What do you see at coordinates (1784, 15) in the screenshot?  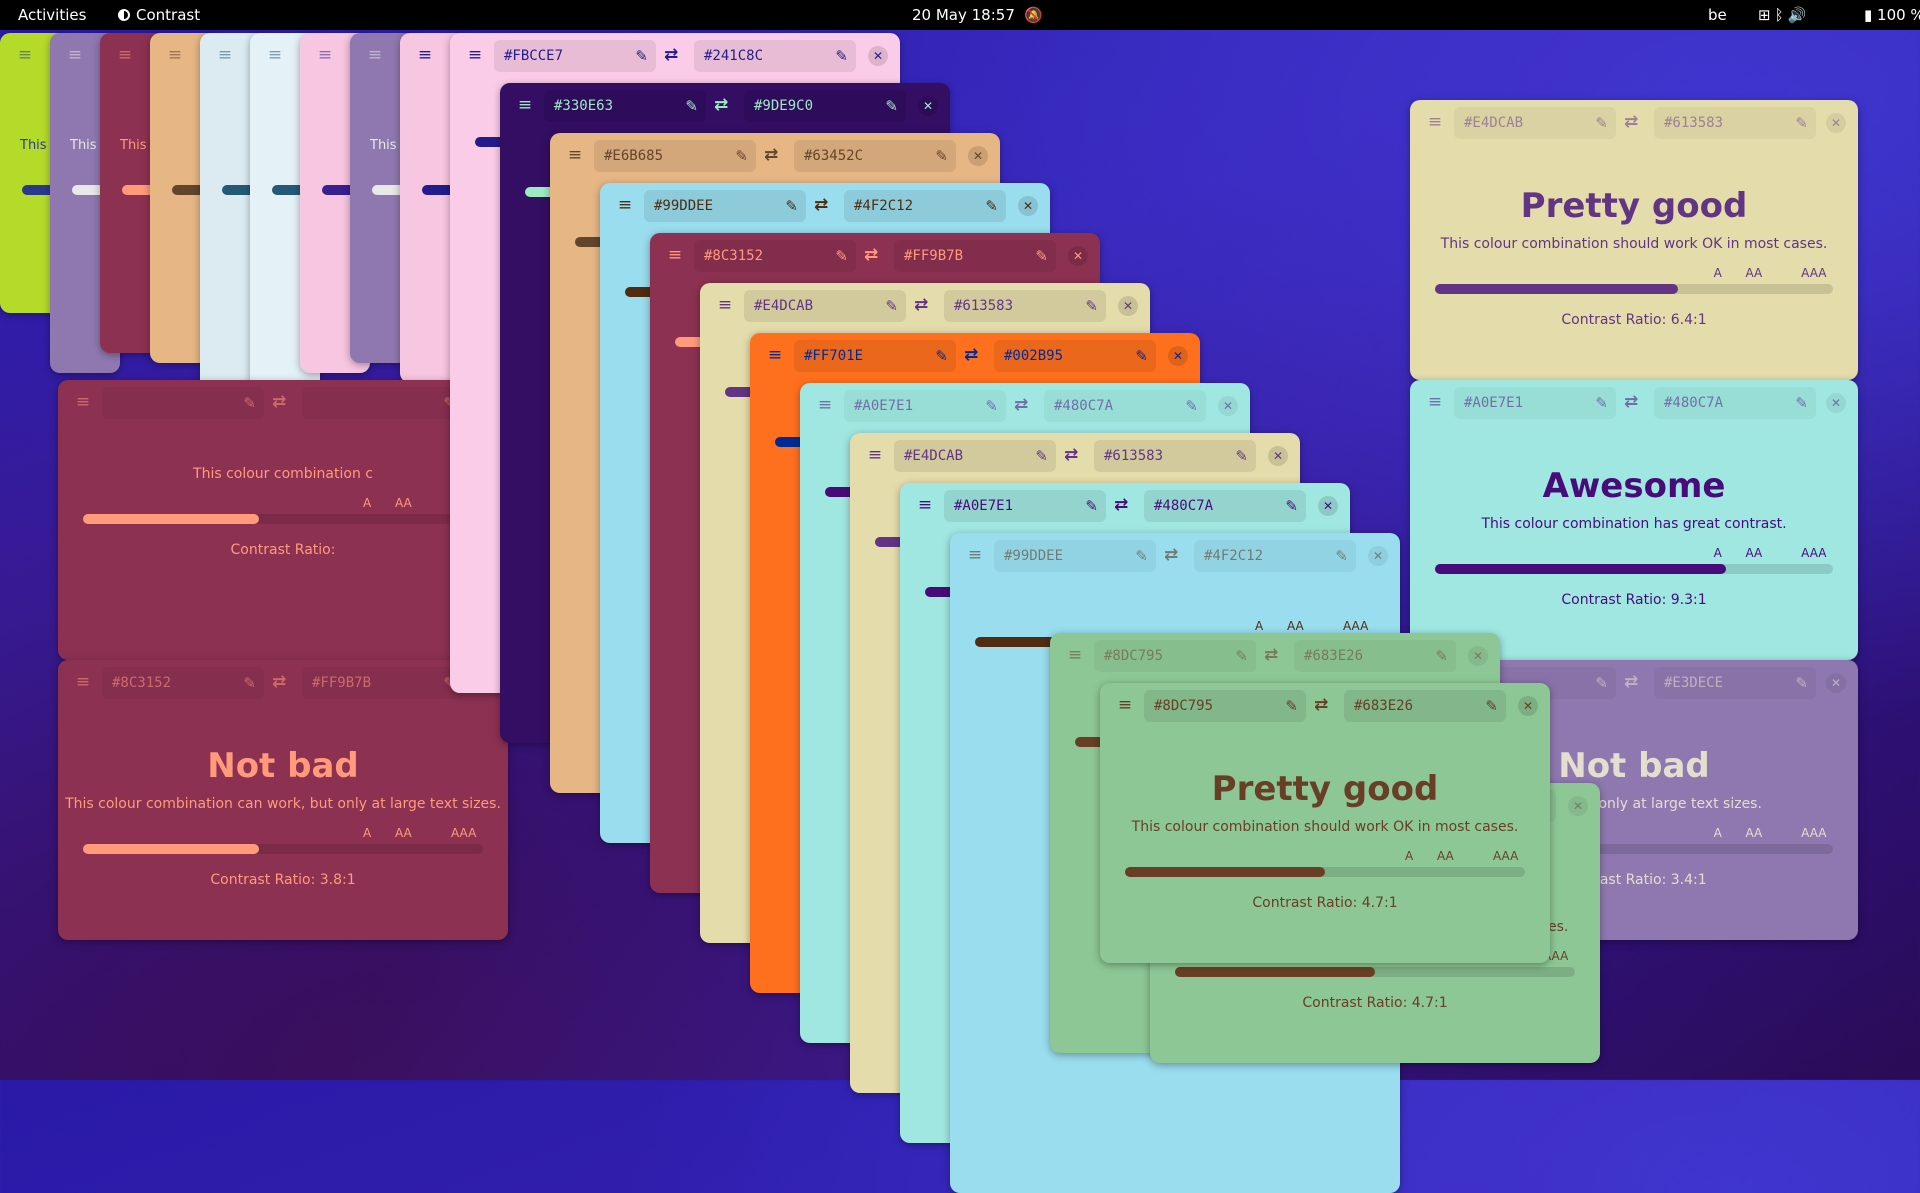 I see `system-status-menu: ⊞ᛒ🔊` at bounding box center [1784, 15].